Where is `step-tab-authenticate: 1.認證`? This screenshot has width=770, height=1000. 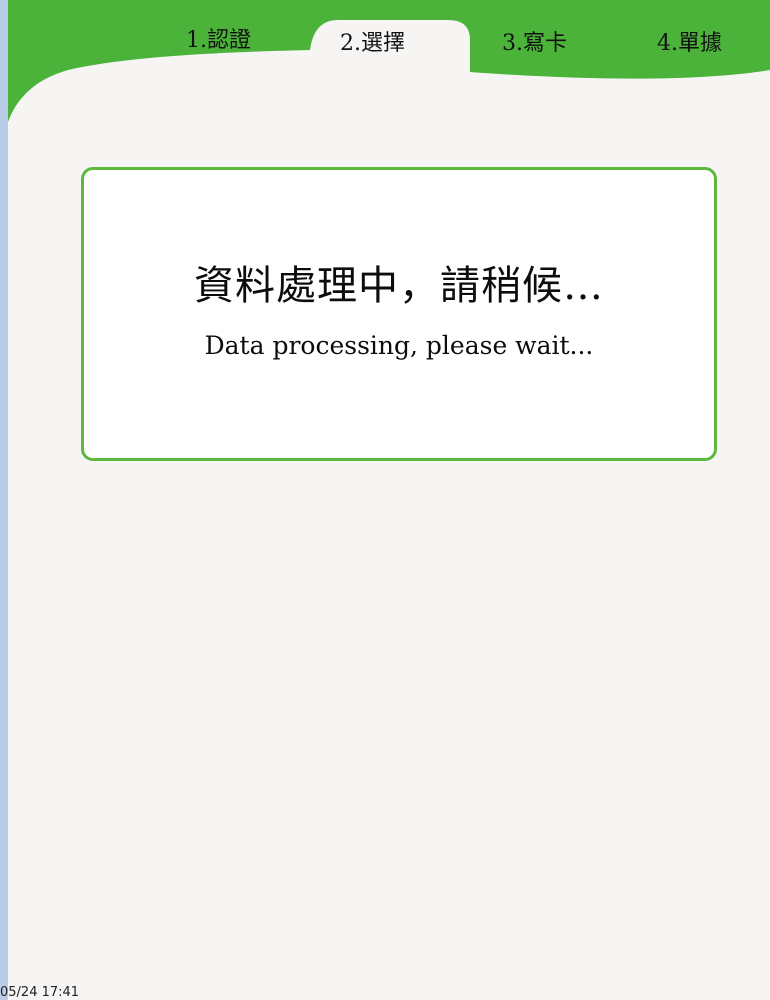
step-tab-authenticate: 1.認證 is located at coordinates (218, 41).